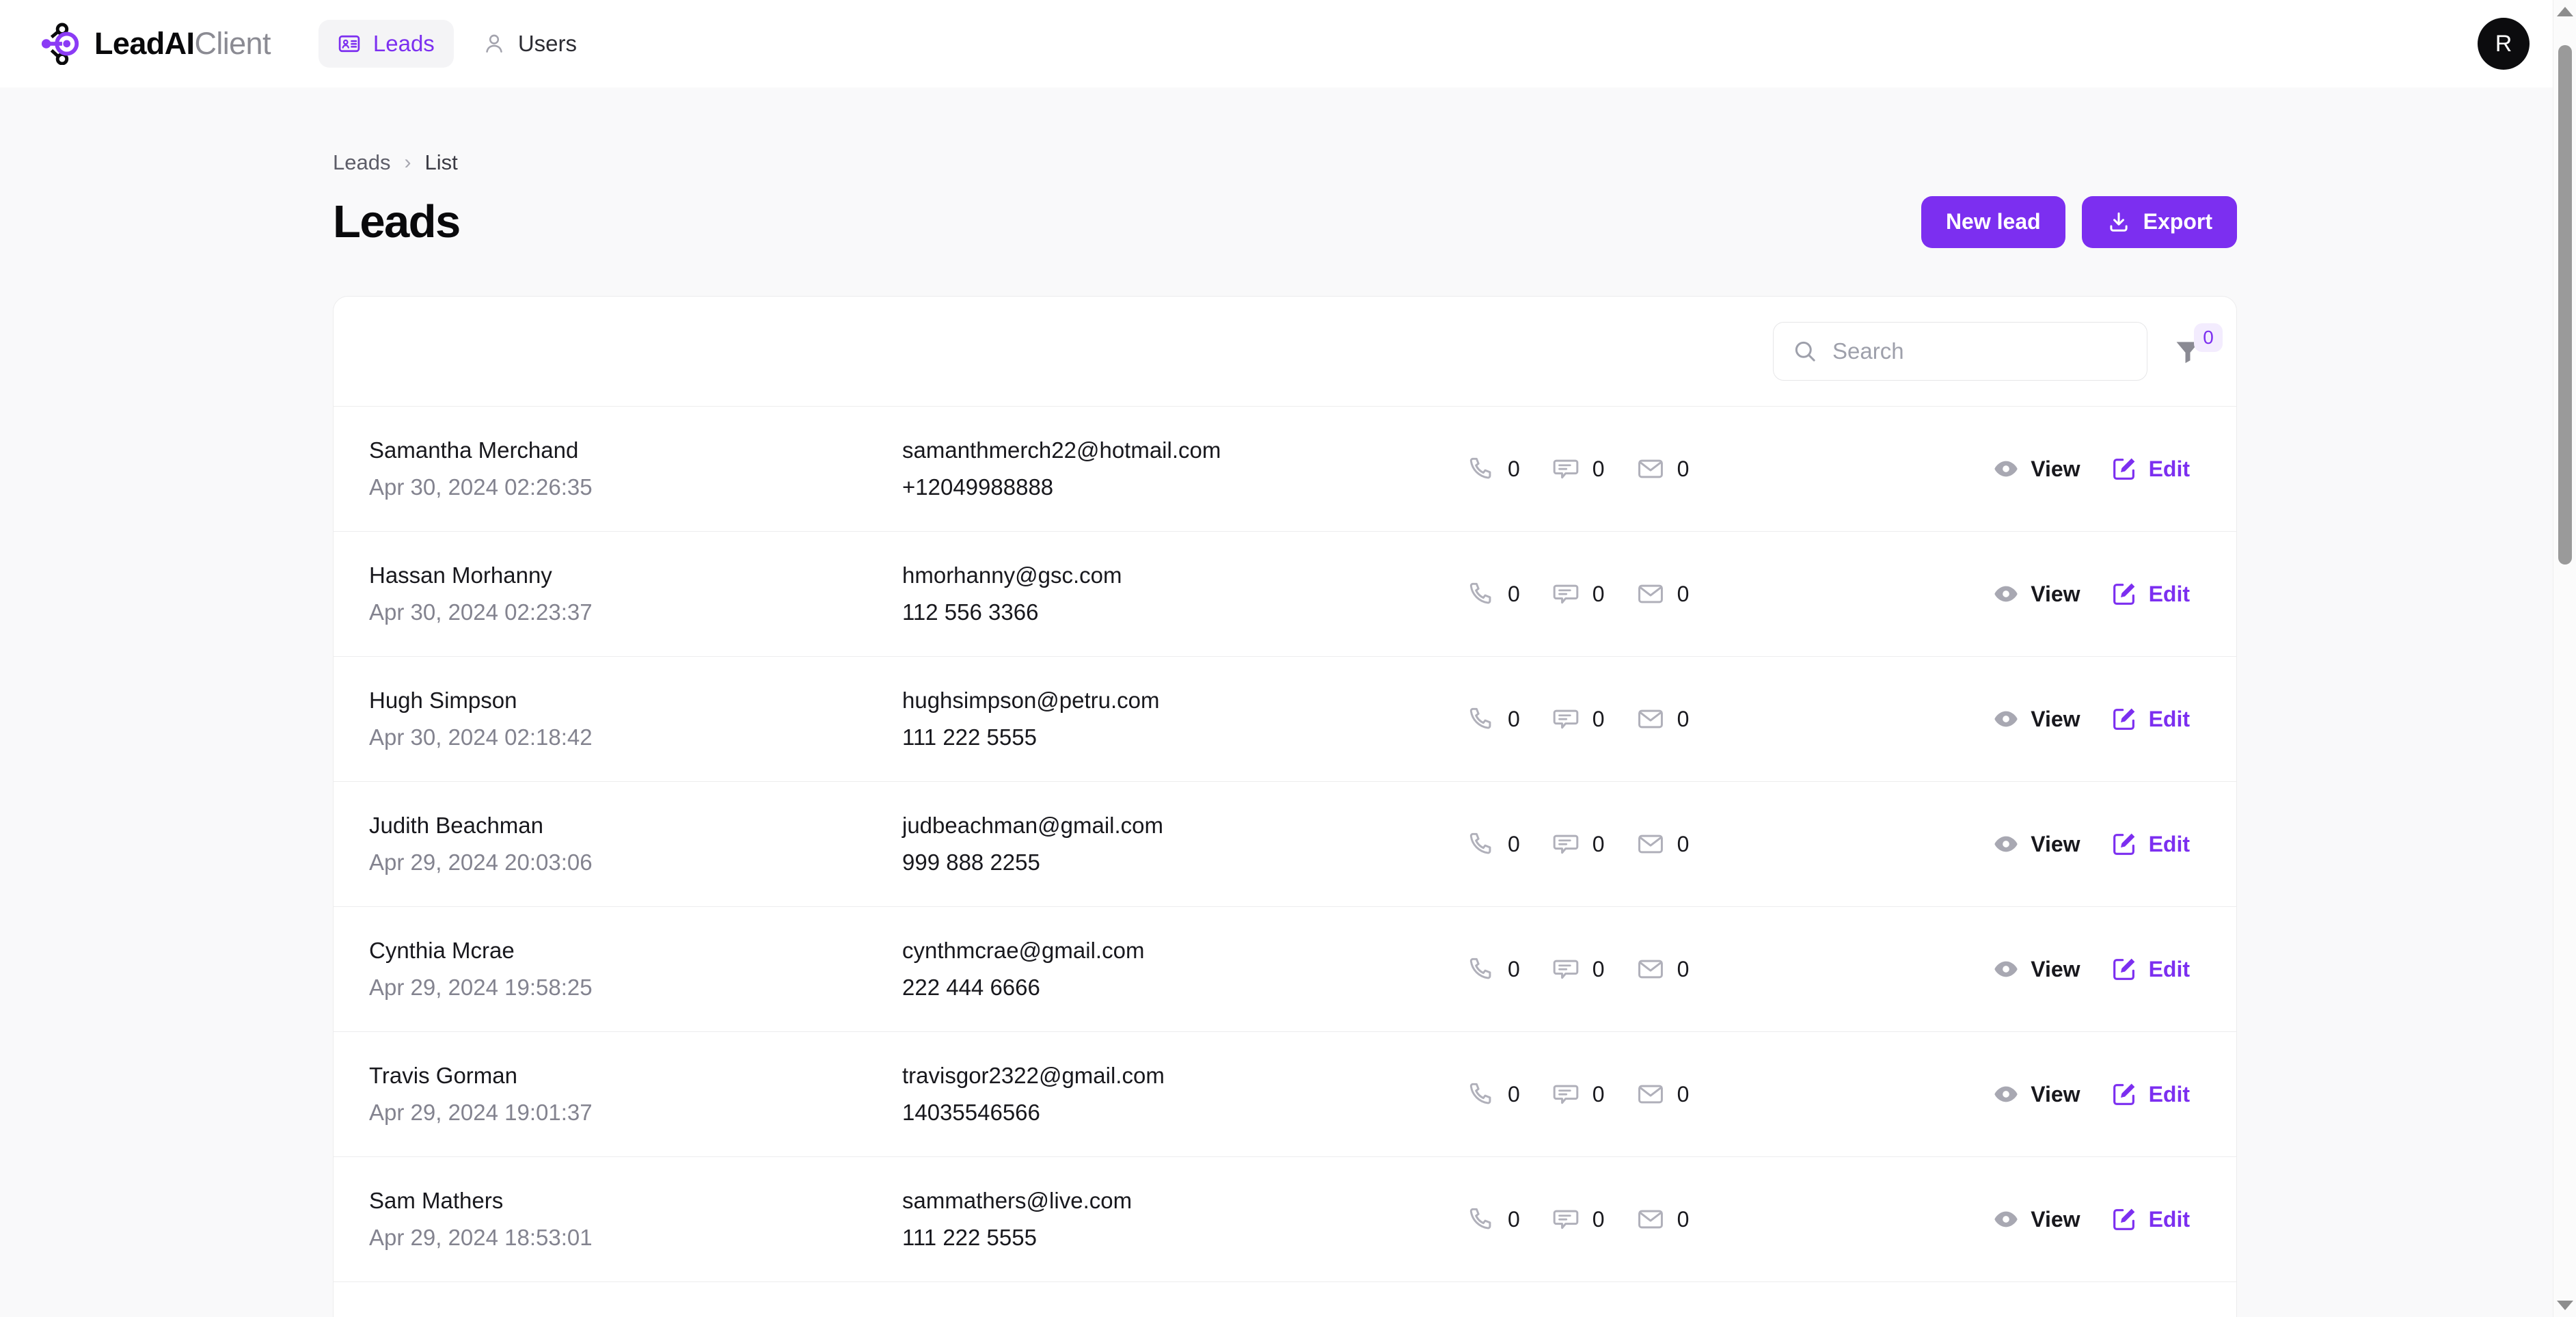  What do you see at coordinates (1169, 1219) in the screenshot?
I see `cell-contact: sammathers@live.com 111 222 5555` at bounding box center [1169, 1219].